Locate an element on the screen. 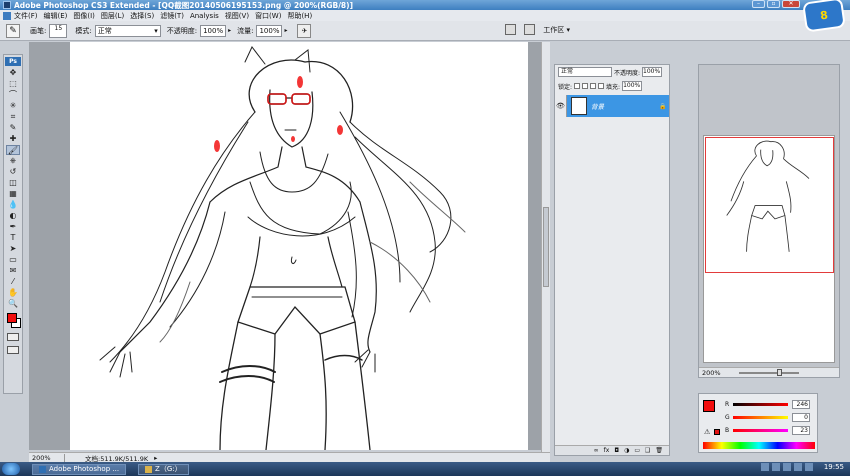  menu-select: 选择(S) is located at coordinates (142, 16).